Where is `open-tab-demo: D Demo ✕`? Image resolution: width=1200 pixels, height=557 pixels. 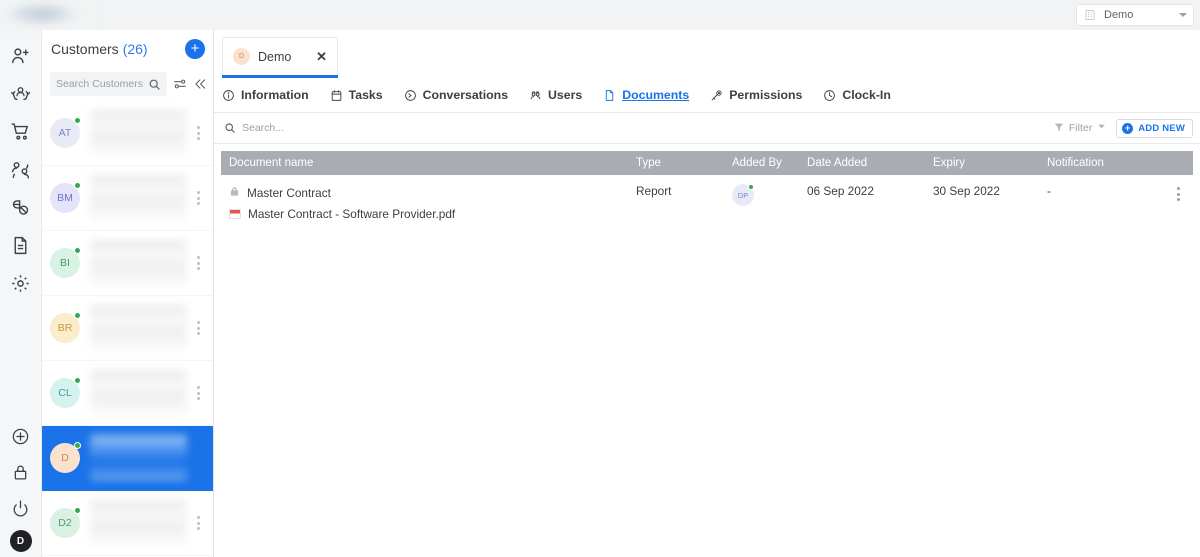 open-tab-demo: D Demo ✕ is located at coordinates (280, 57).